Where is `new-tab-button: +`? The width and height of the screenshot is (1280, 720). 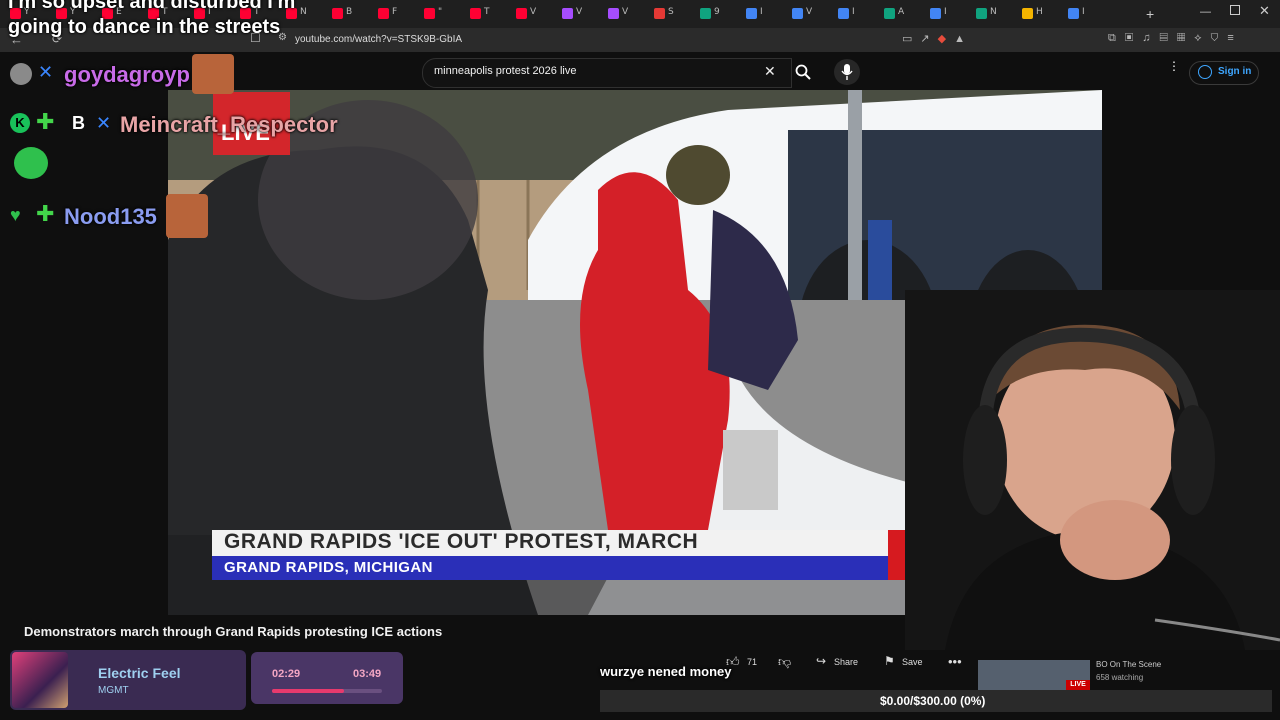 new-tab-button: + is located at coordinates (1150, 14).